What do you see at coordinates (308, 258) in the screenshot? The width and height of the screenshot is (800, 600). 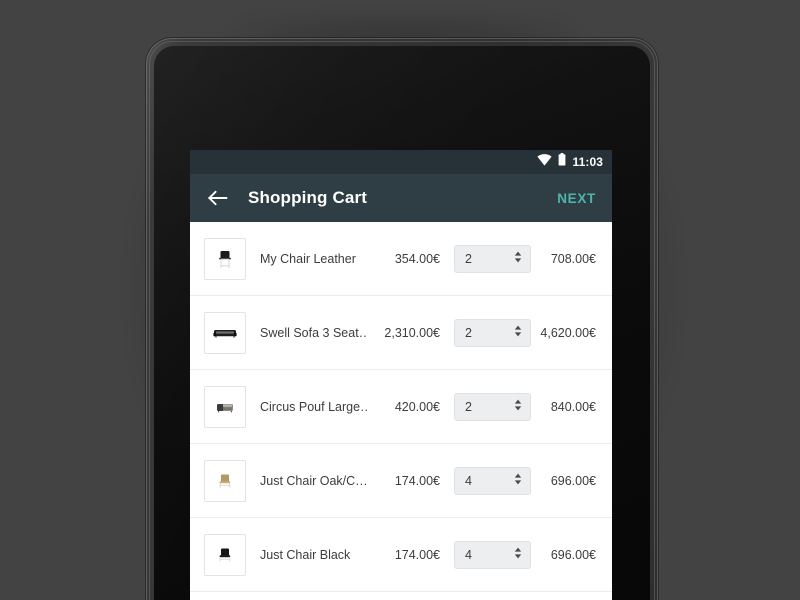 I see `product-name: My Chair Leather` at bounding box center [308, 258].